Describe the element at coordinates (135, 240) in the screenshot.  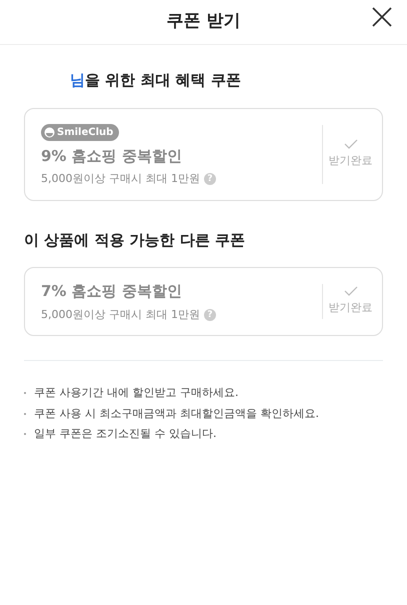
I see `section-heading: 이 상품에 적용 가능한 다른 쿠폰` at that location.